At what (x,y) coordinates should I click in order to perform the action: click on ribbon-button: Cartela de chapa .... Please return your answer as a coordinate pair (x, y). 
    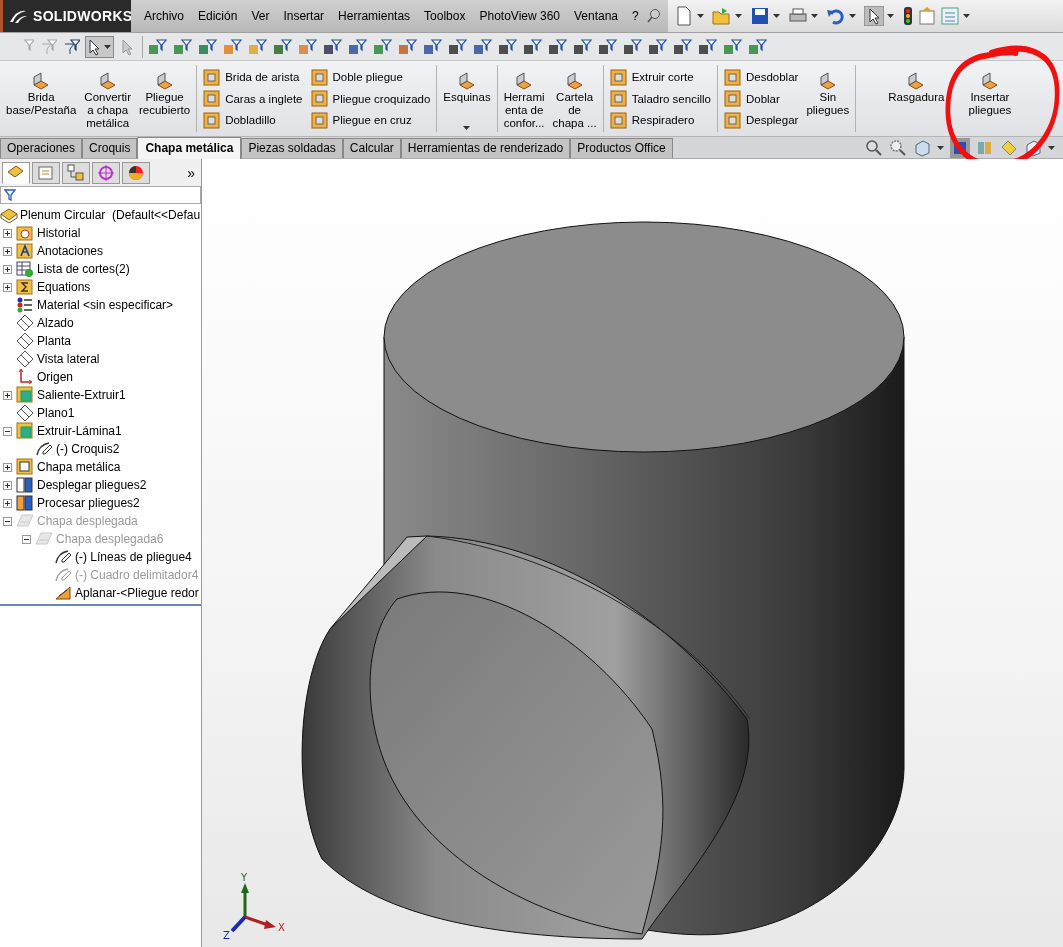
    Looking at the image, I should click on (574, 98).